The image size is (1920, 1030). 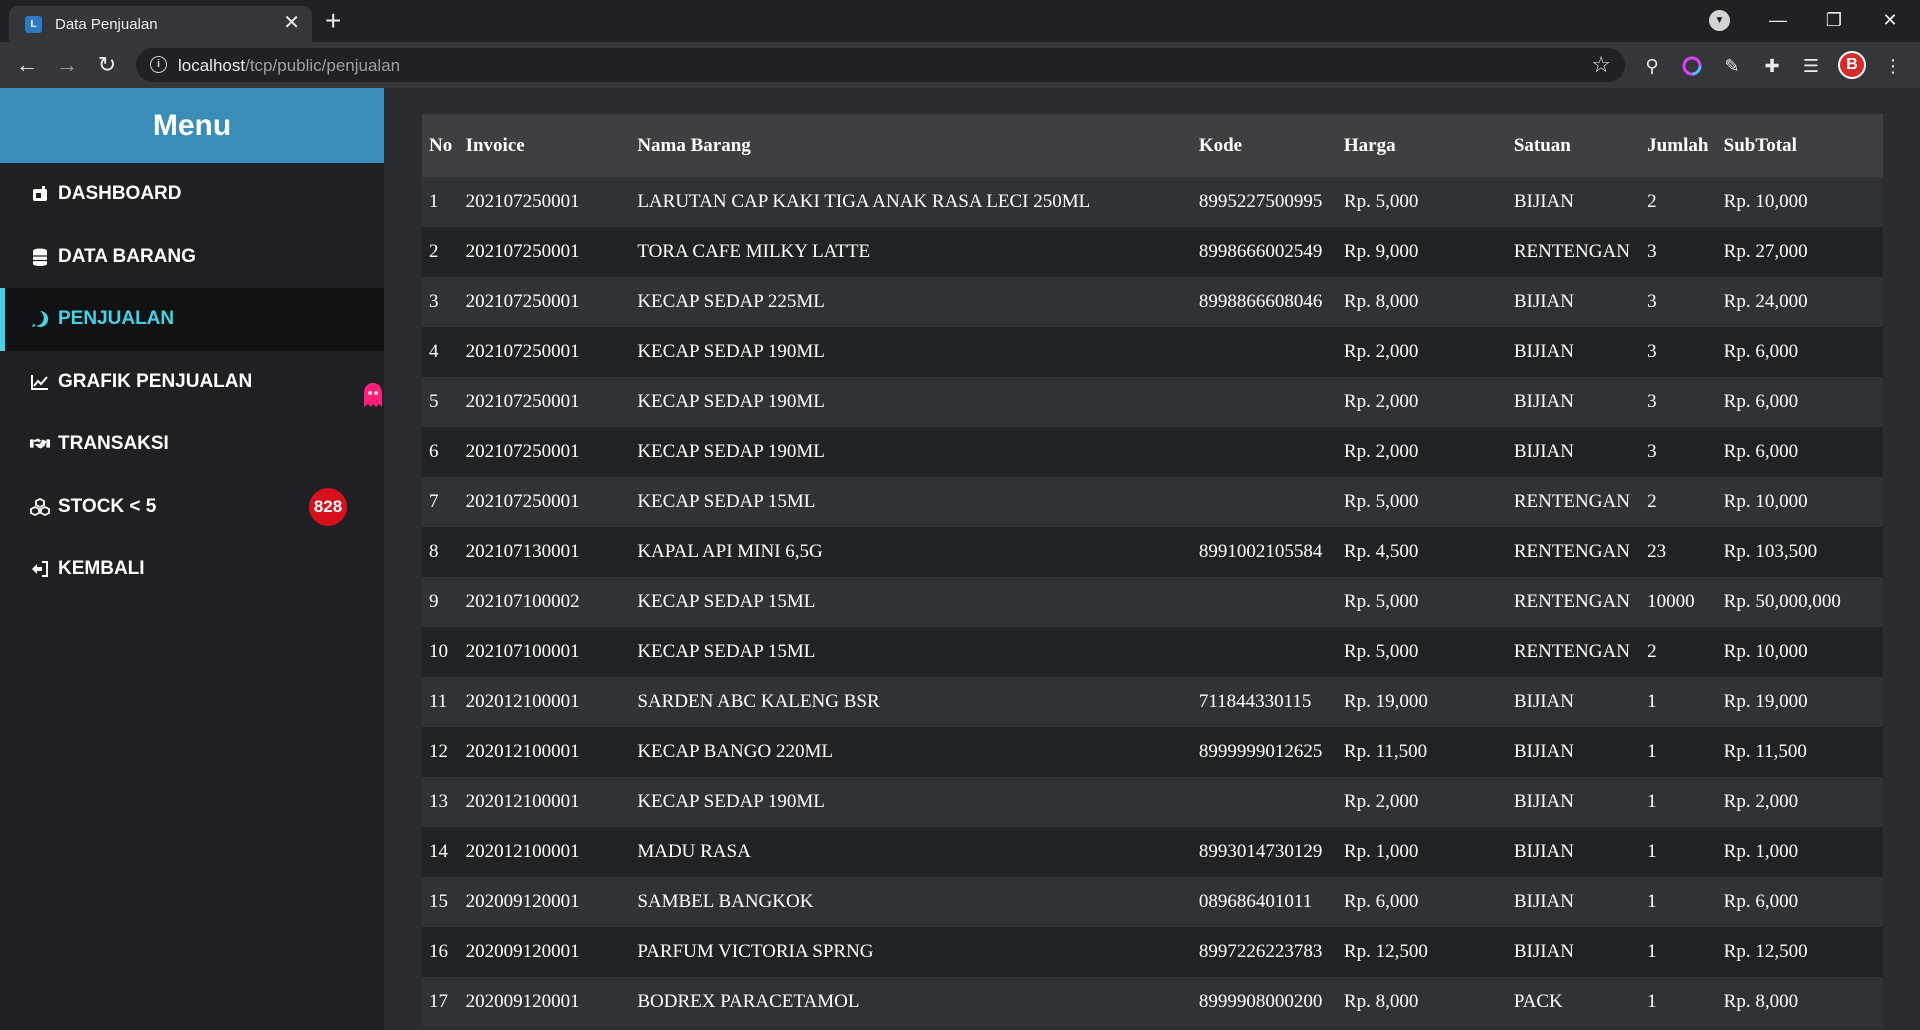 I want to click on column-header-no: No, so click(x=441, y=145).